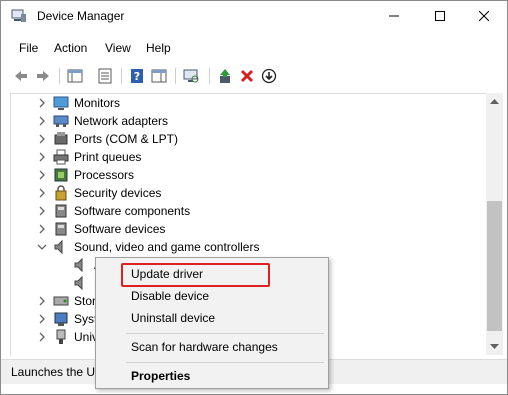 This screenshot has height=395, width=508. Describe the element at coordinates (120, 229) in the screenshot. I see `tree-item-label: Software devices` at that location.